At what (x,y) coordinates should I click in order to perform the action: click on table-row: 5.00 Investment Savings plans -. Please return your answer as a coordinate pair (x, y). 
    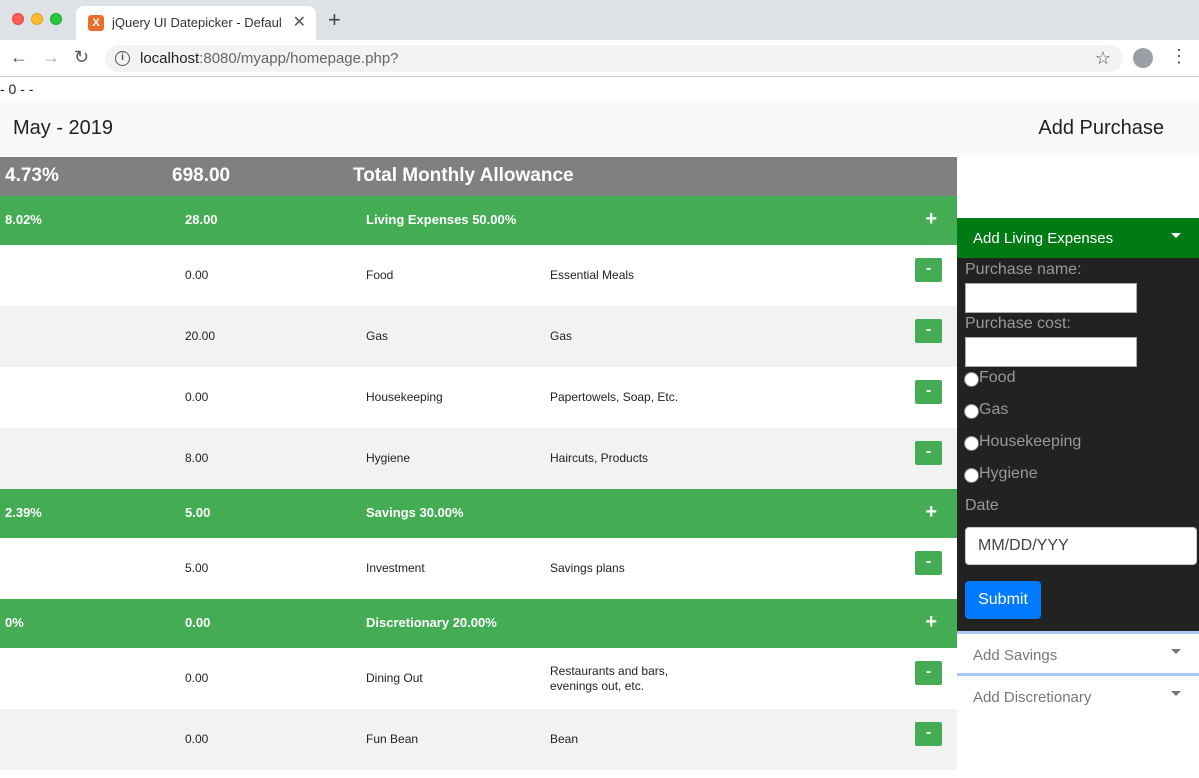
    Looking at the image, I should click on (478, 568).